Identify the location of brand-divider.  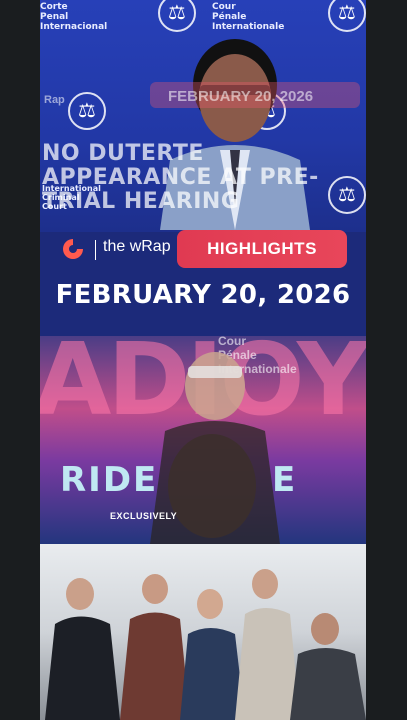
(95, 250).